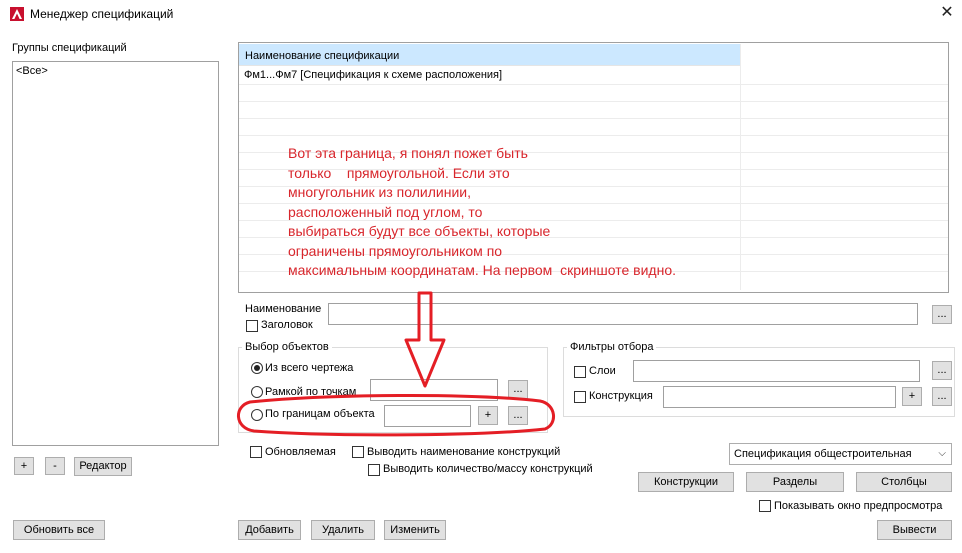 Image resolution: width=962 pixels, height=553 pixels. Describe the element at coordinates (779, 397) in the screenshot. I see `construction-field` at that location.